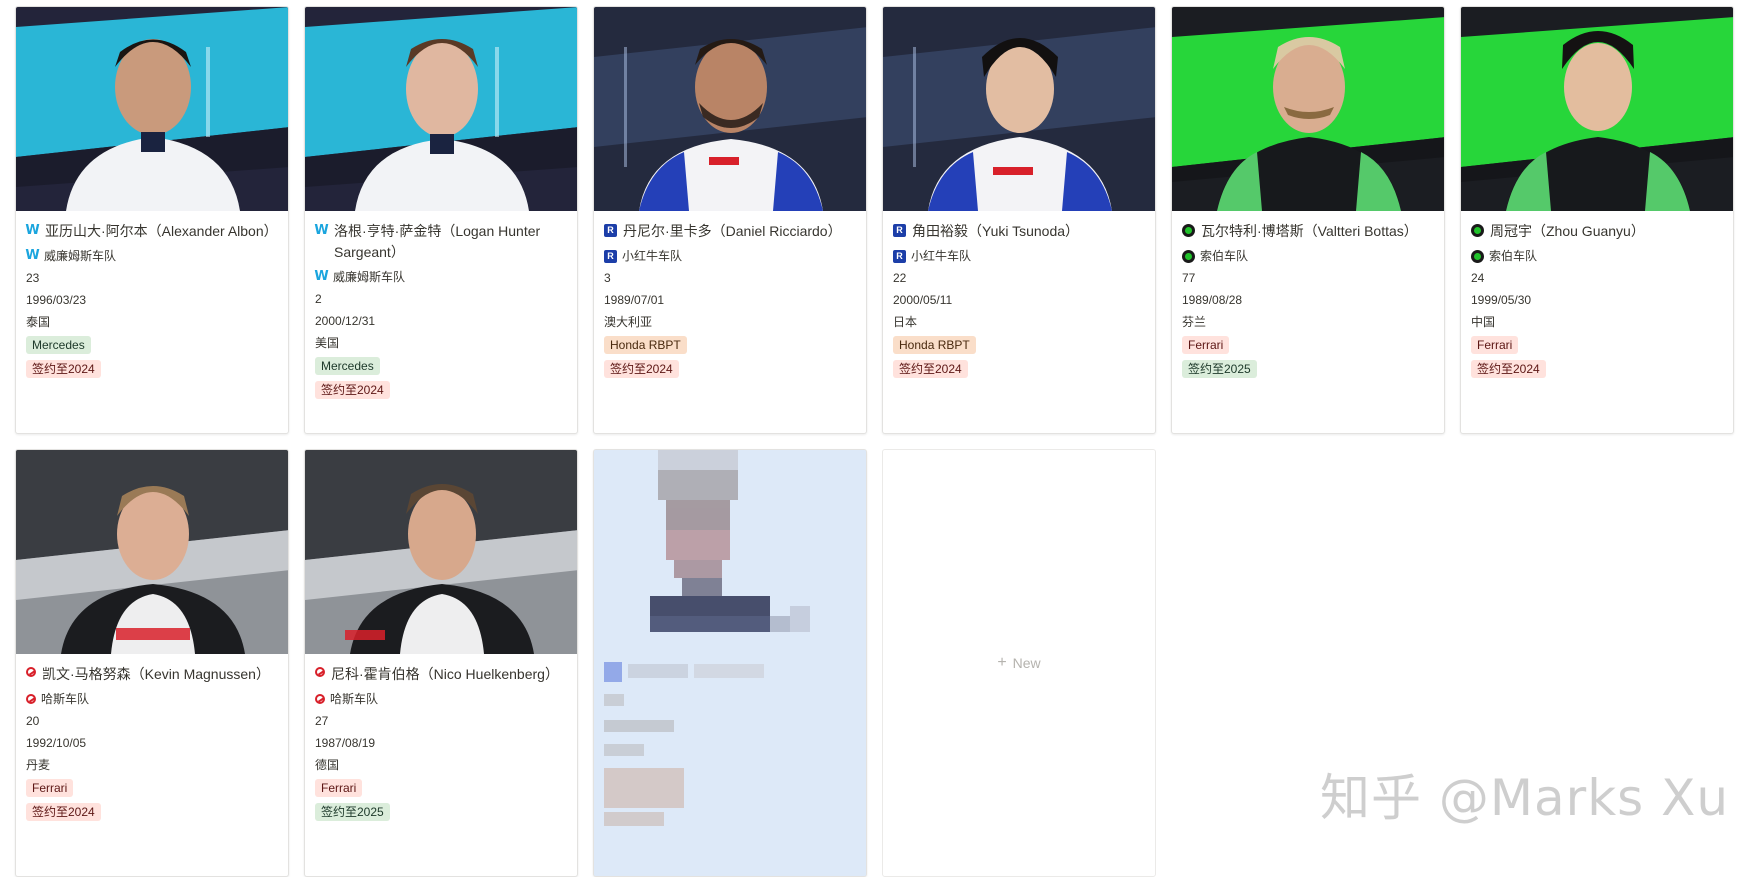 Image resolution: width=1745 pixels, height=877 pixels. Describe the element at coordinates (1478, 278) in the screenshot. I see `number-property: 24` at that location.